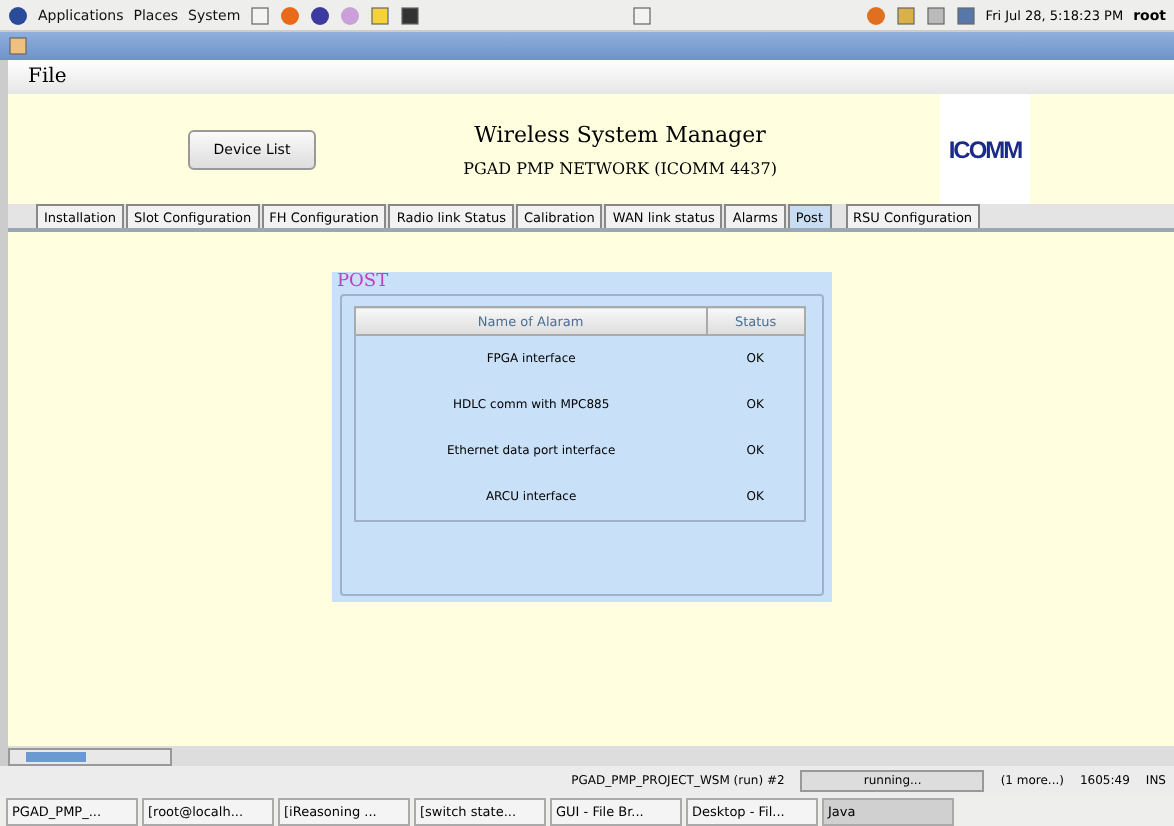 Image resolution: width=1174 pixels, height=826 pixels. I want to click on panel-title: POST, so click(363, 282).